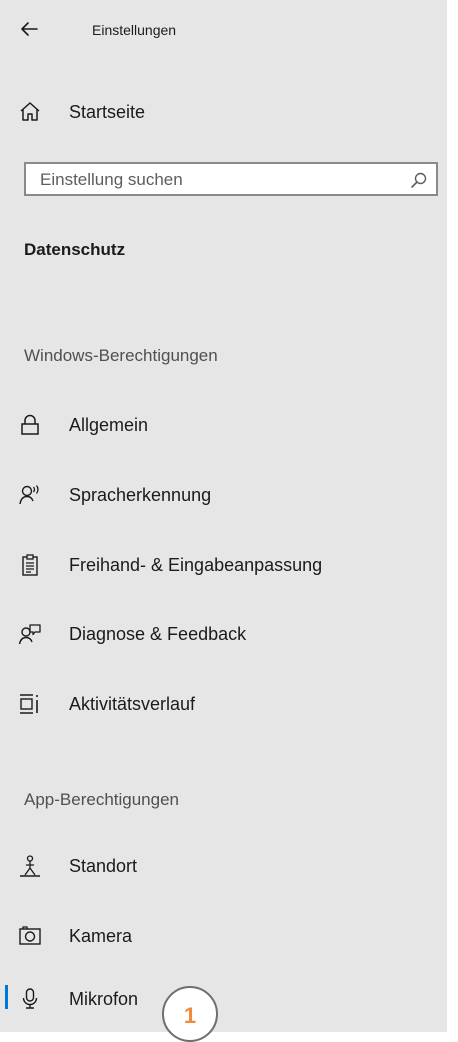  What do you see at coordinates (30, 704) in the screenshot?
I see `timeline-icon` at bounding box center [30, 704].